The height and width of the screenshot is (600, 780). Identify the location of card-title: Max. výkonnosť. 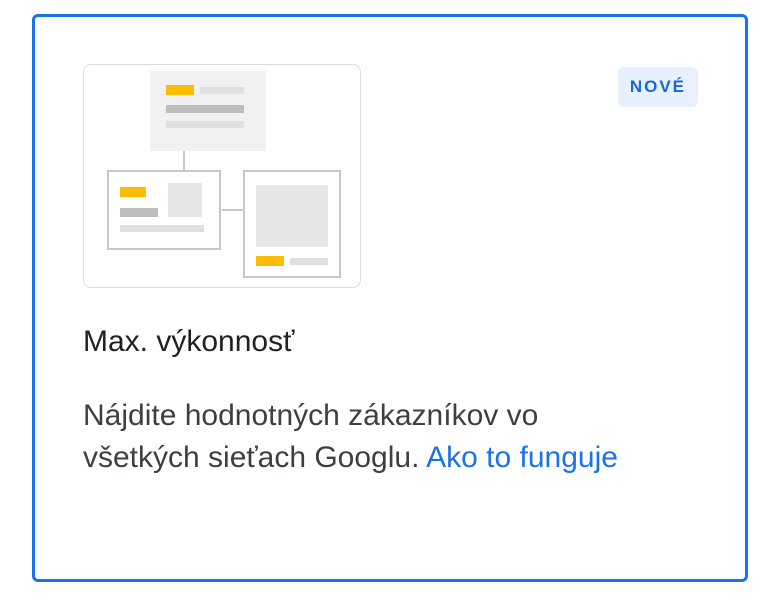
(189, 341).